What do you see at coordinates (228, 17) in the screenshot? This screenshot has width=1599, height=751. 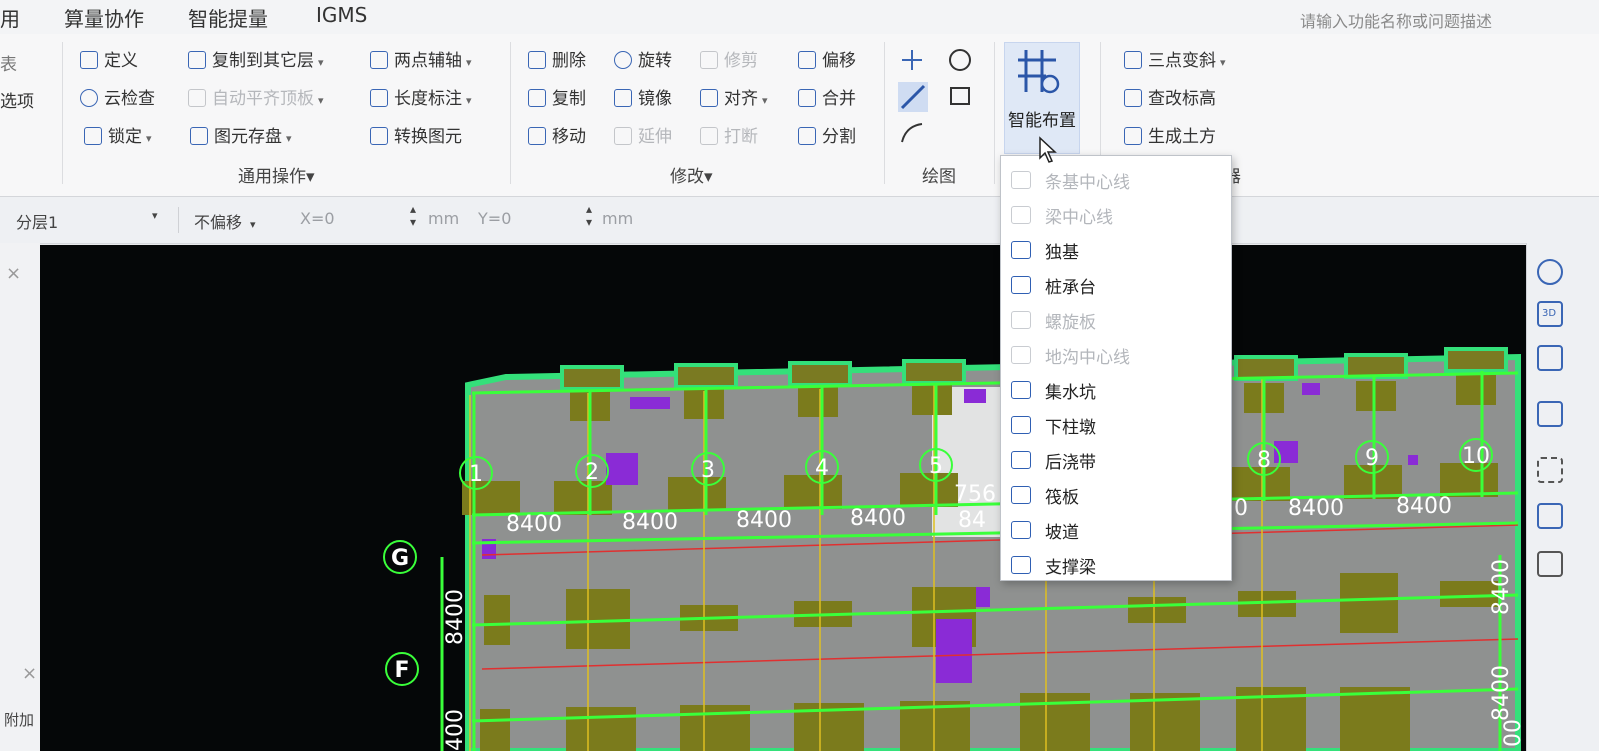 I see `menu-smart-extract: 智能提量` at bounding box center [228, 17].